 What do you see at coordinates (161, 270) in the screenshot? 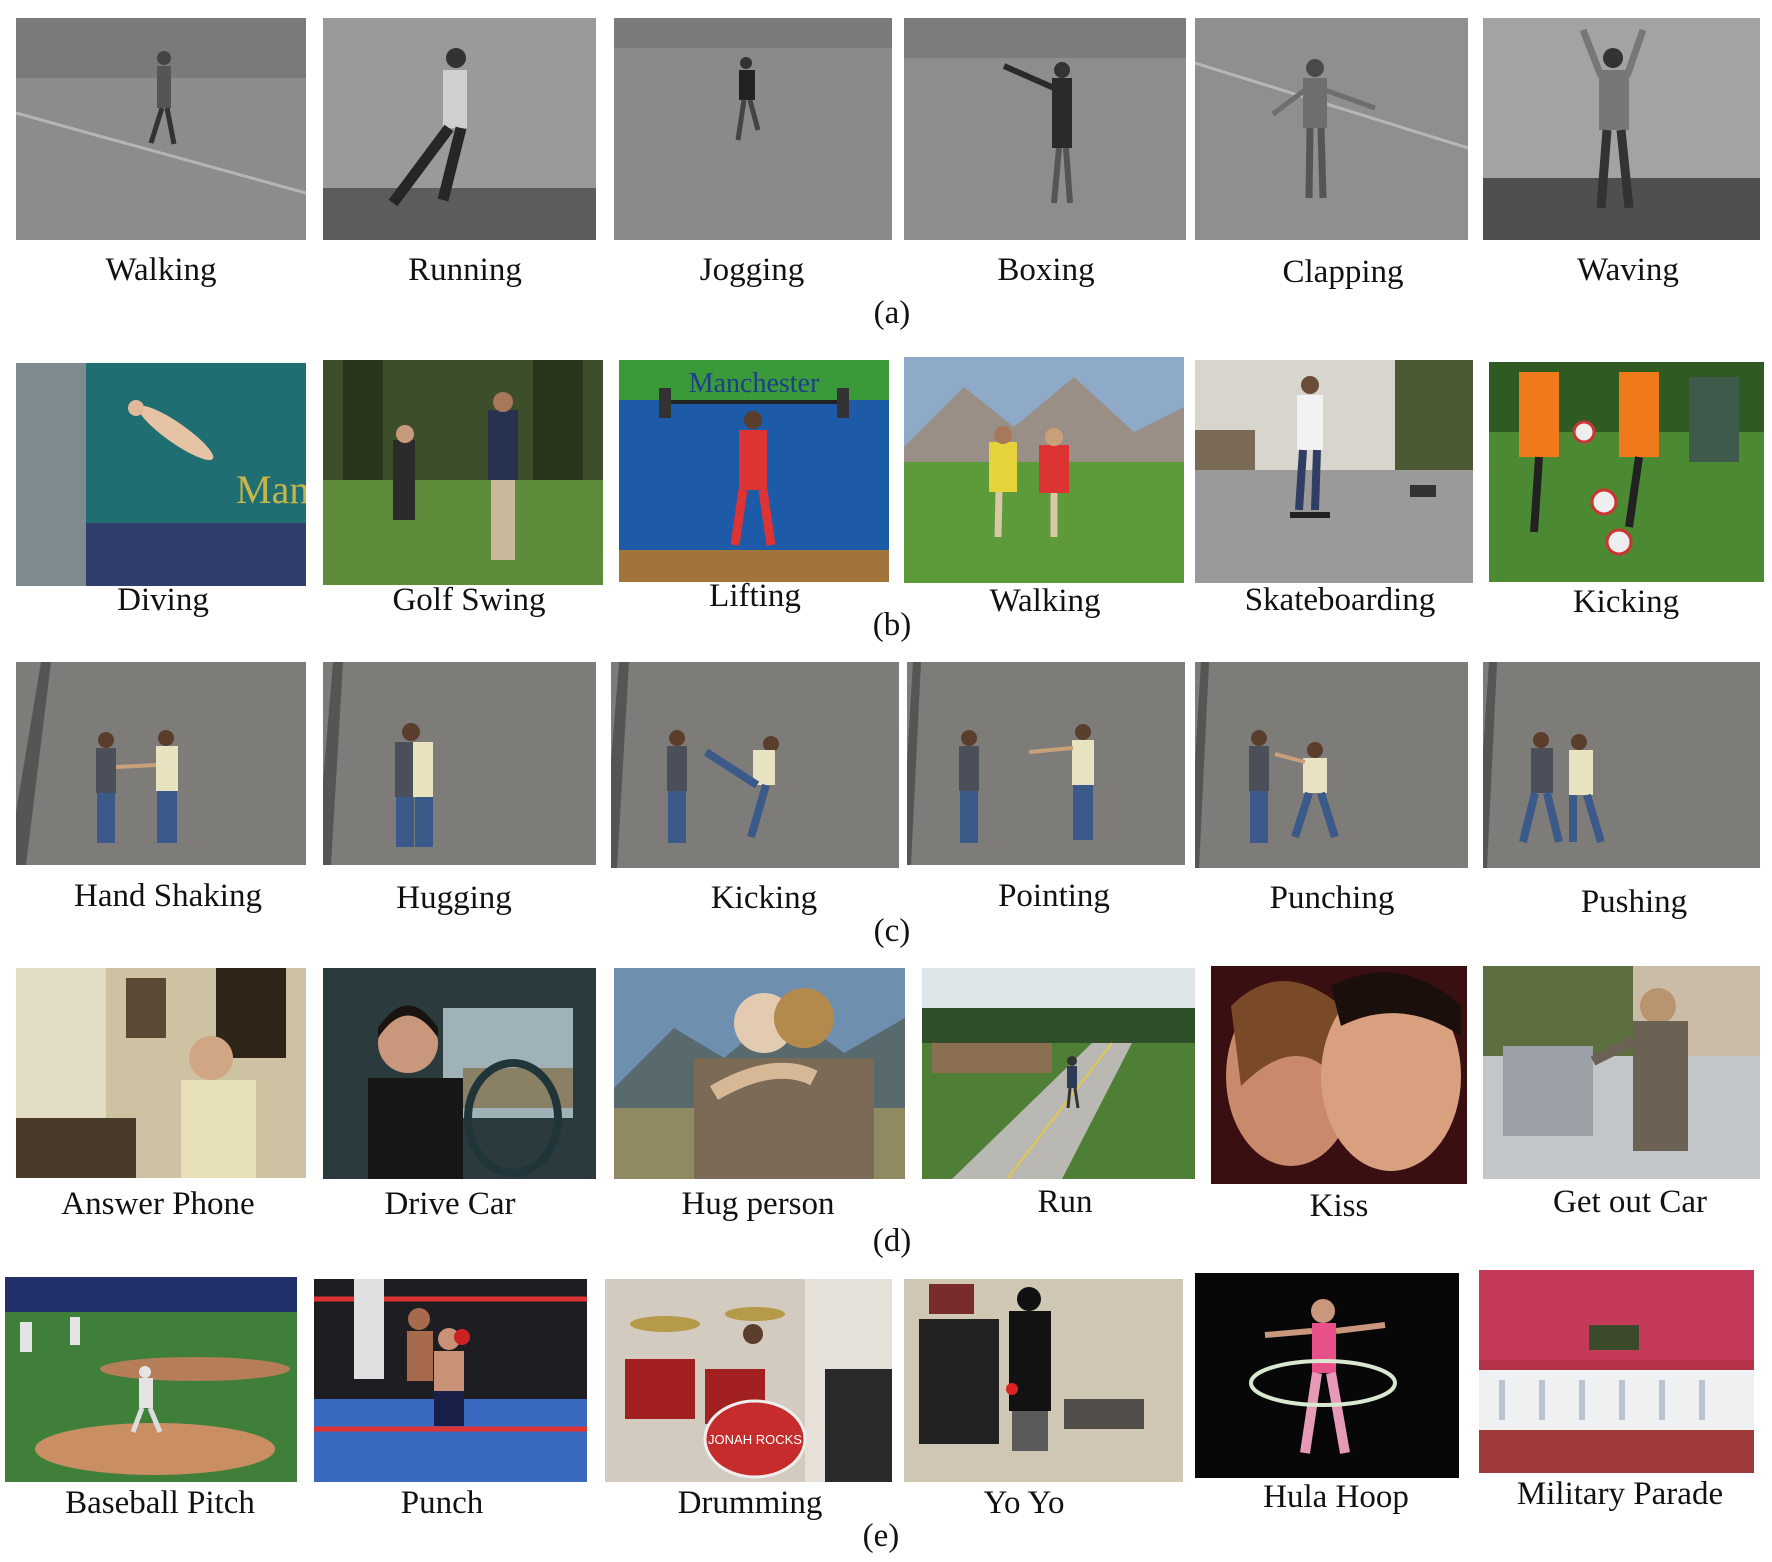
I see `caption-walking: Walking` at bounding box center [161, 270].